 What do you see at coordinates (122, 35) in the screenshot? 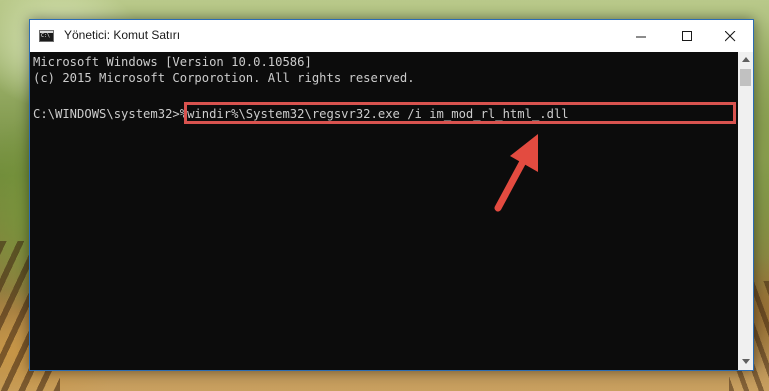
I see `window-title: Yönetici: Komut Satırı` at bounding box center [122, 35].